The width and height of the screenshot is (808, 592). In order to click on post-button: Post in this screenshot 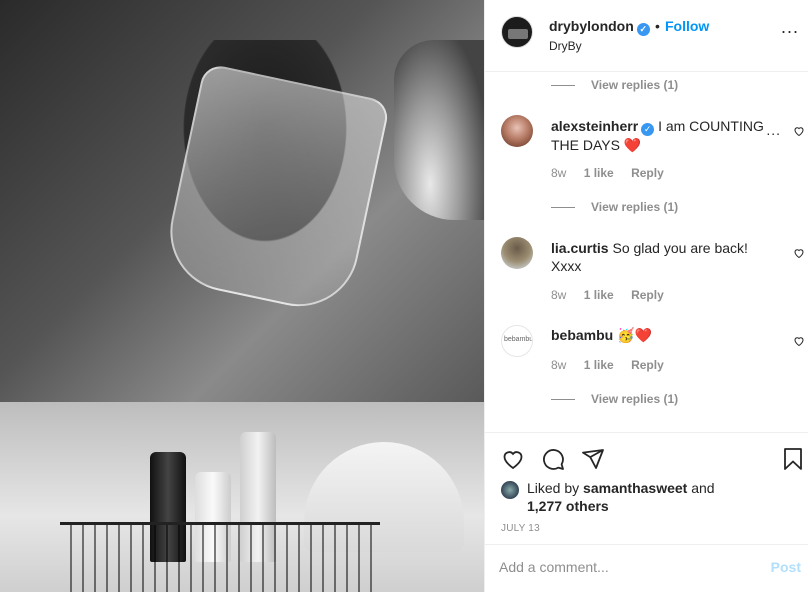, I will do `click(786, 567)`.